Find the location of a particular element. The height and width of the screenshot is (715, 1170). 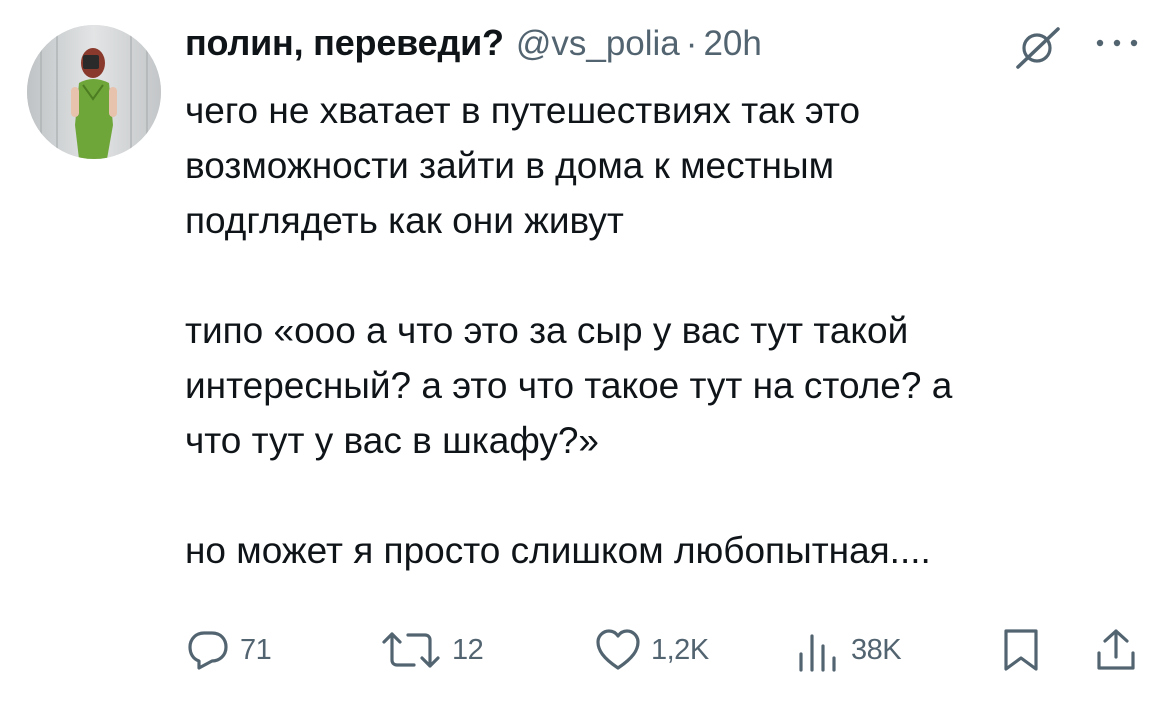

like-button: 1,2K is located at coordinates (652, 650).